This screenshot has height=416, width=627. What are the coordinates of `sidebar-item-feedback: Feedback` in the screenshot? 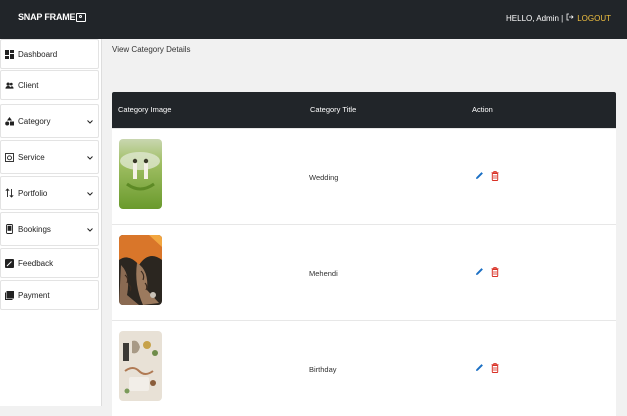 It's located at (49, 263).